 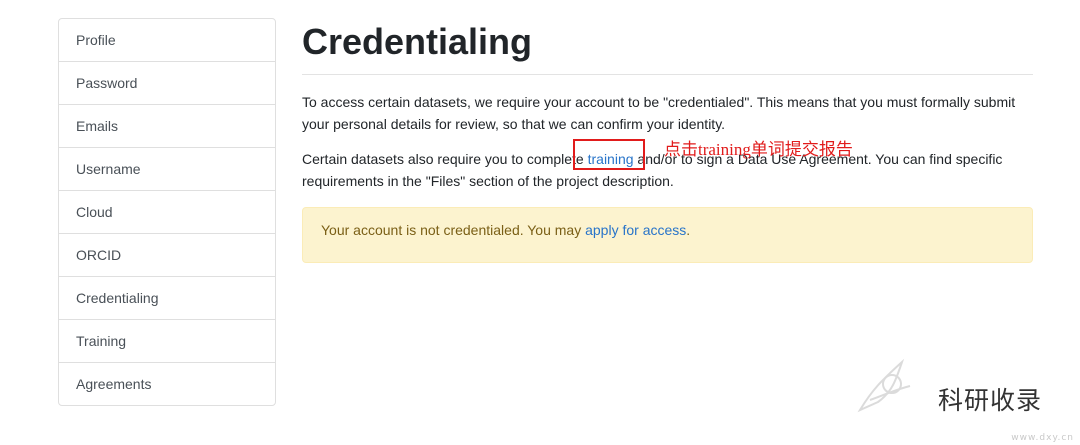 What do you see at coordinates (609, 154) in the screenshot?
I see `annotation-highlight-box` at bounding box center [609, 154].